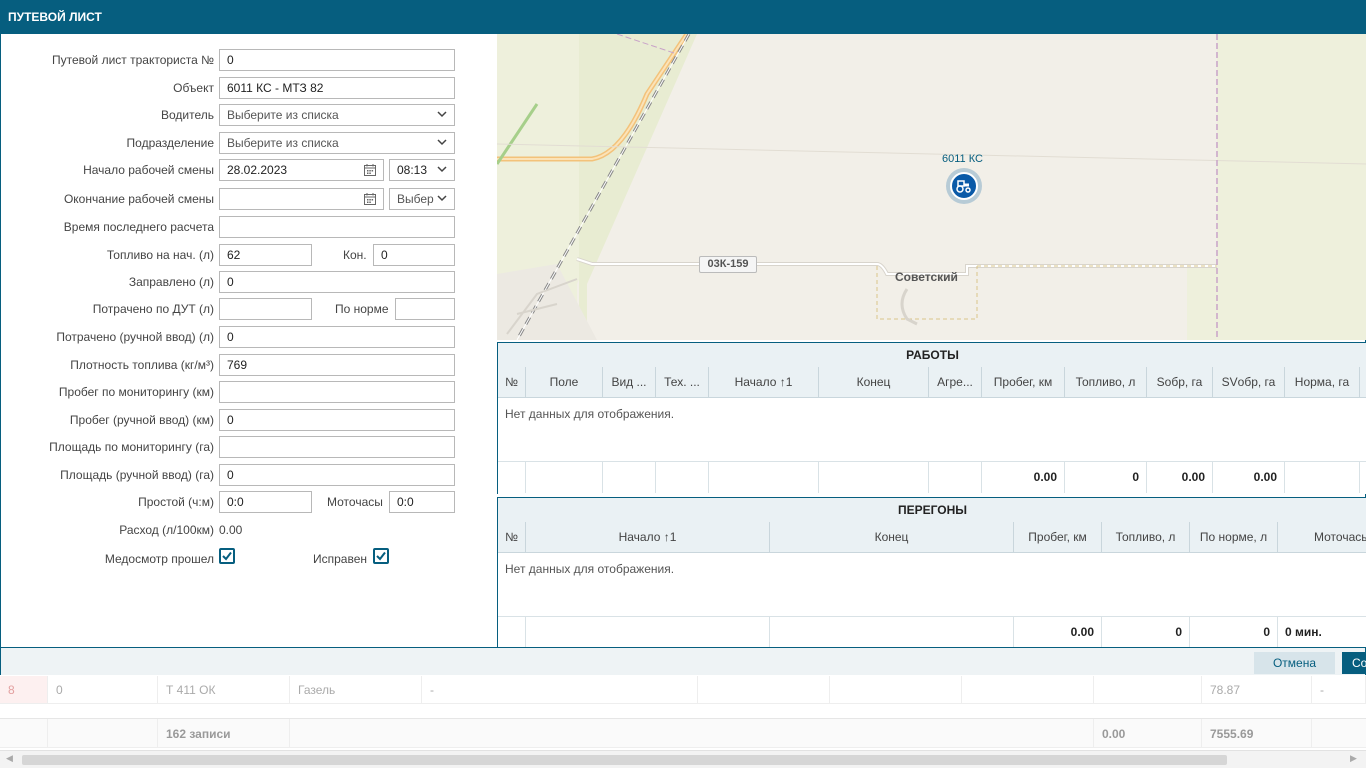 The width and height of the screenshot is (1366, 768). Describe the element at coordinates (683, 733) in the screenshot. I see `table-footer: 162 записи 0.00 7555.69` at that location.